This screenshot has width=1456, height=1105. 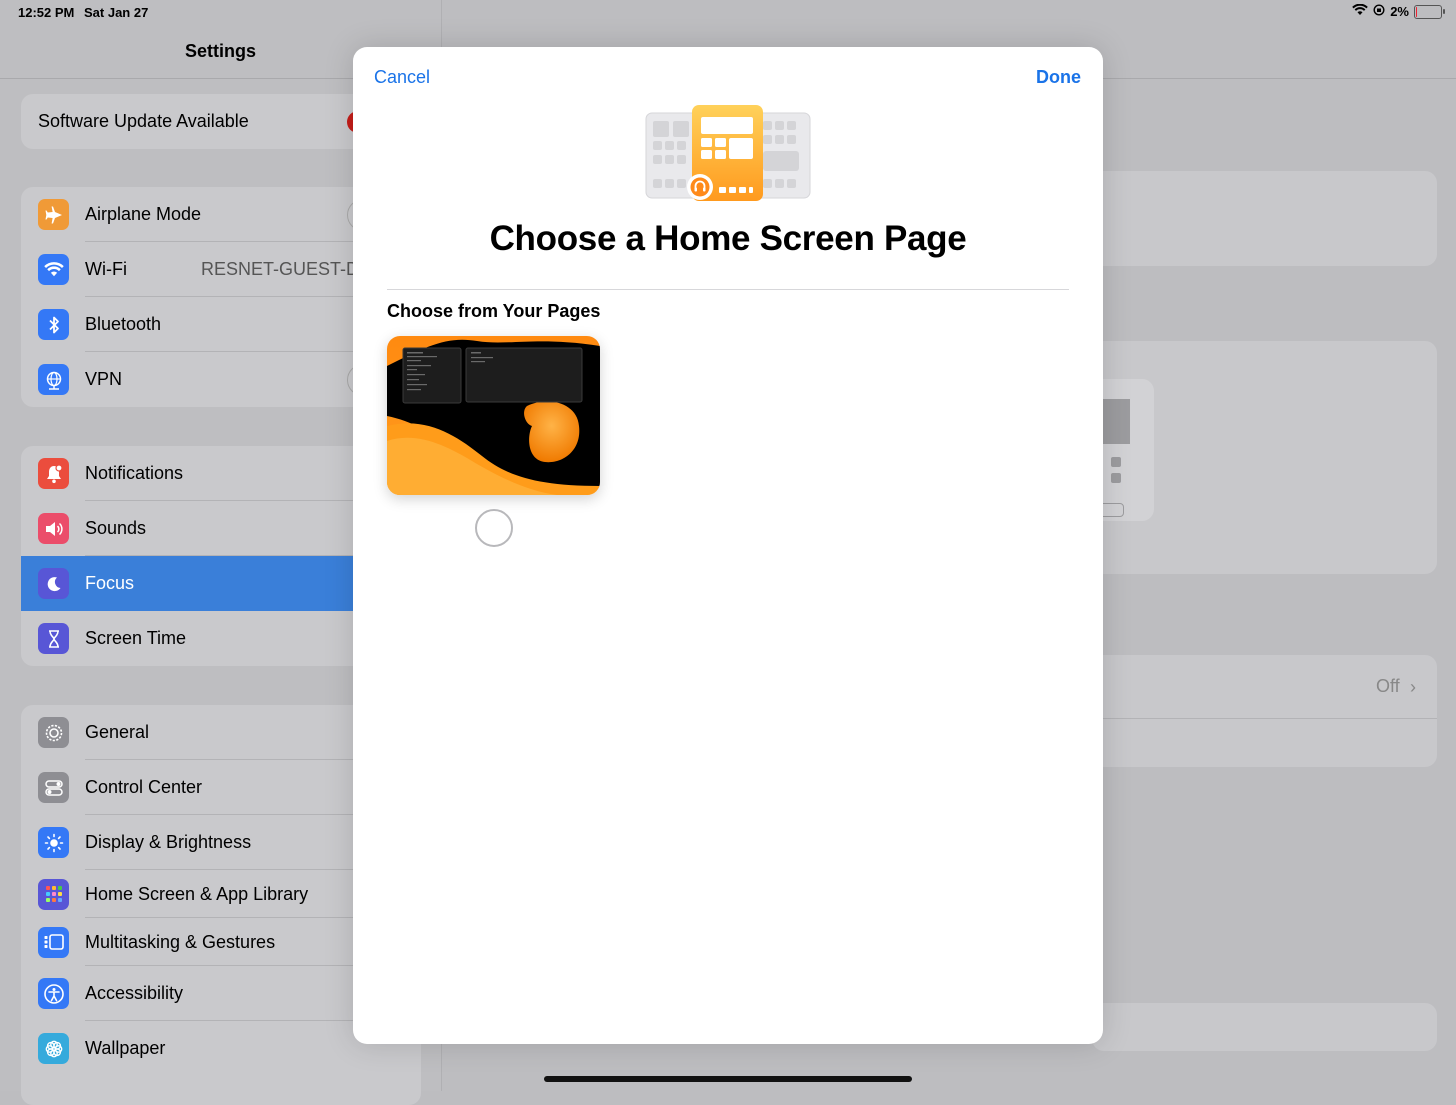 I want to click on sidebar-item-label: Multitasking & Gestures, so click(x=180, y=941).